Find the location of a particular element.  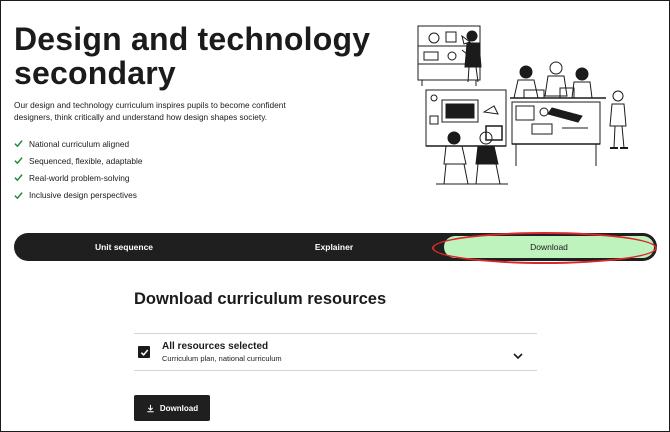

tab-unit-sequence: Unit sequence is located at coordinates (124, 247).